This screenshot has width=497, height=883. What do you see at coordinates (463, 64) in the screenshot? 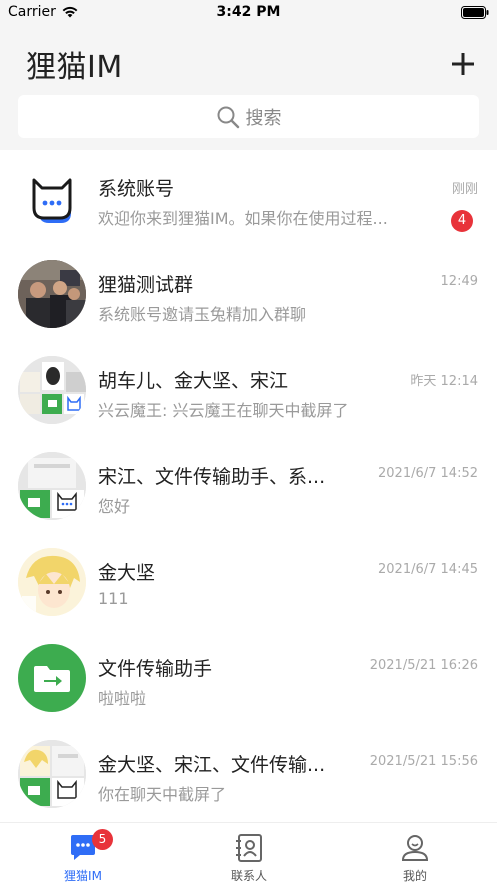
I see `plus-icon` at bounding box center [463, 64].